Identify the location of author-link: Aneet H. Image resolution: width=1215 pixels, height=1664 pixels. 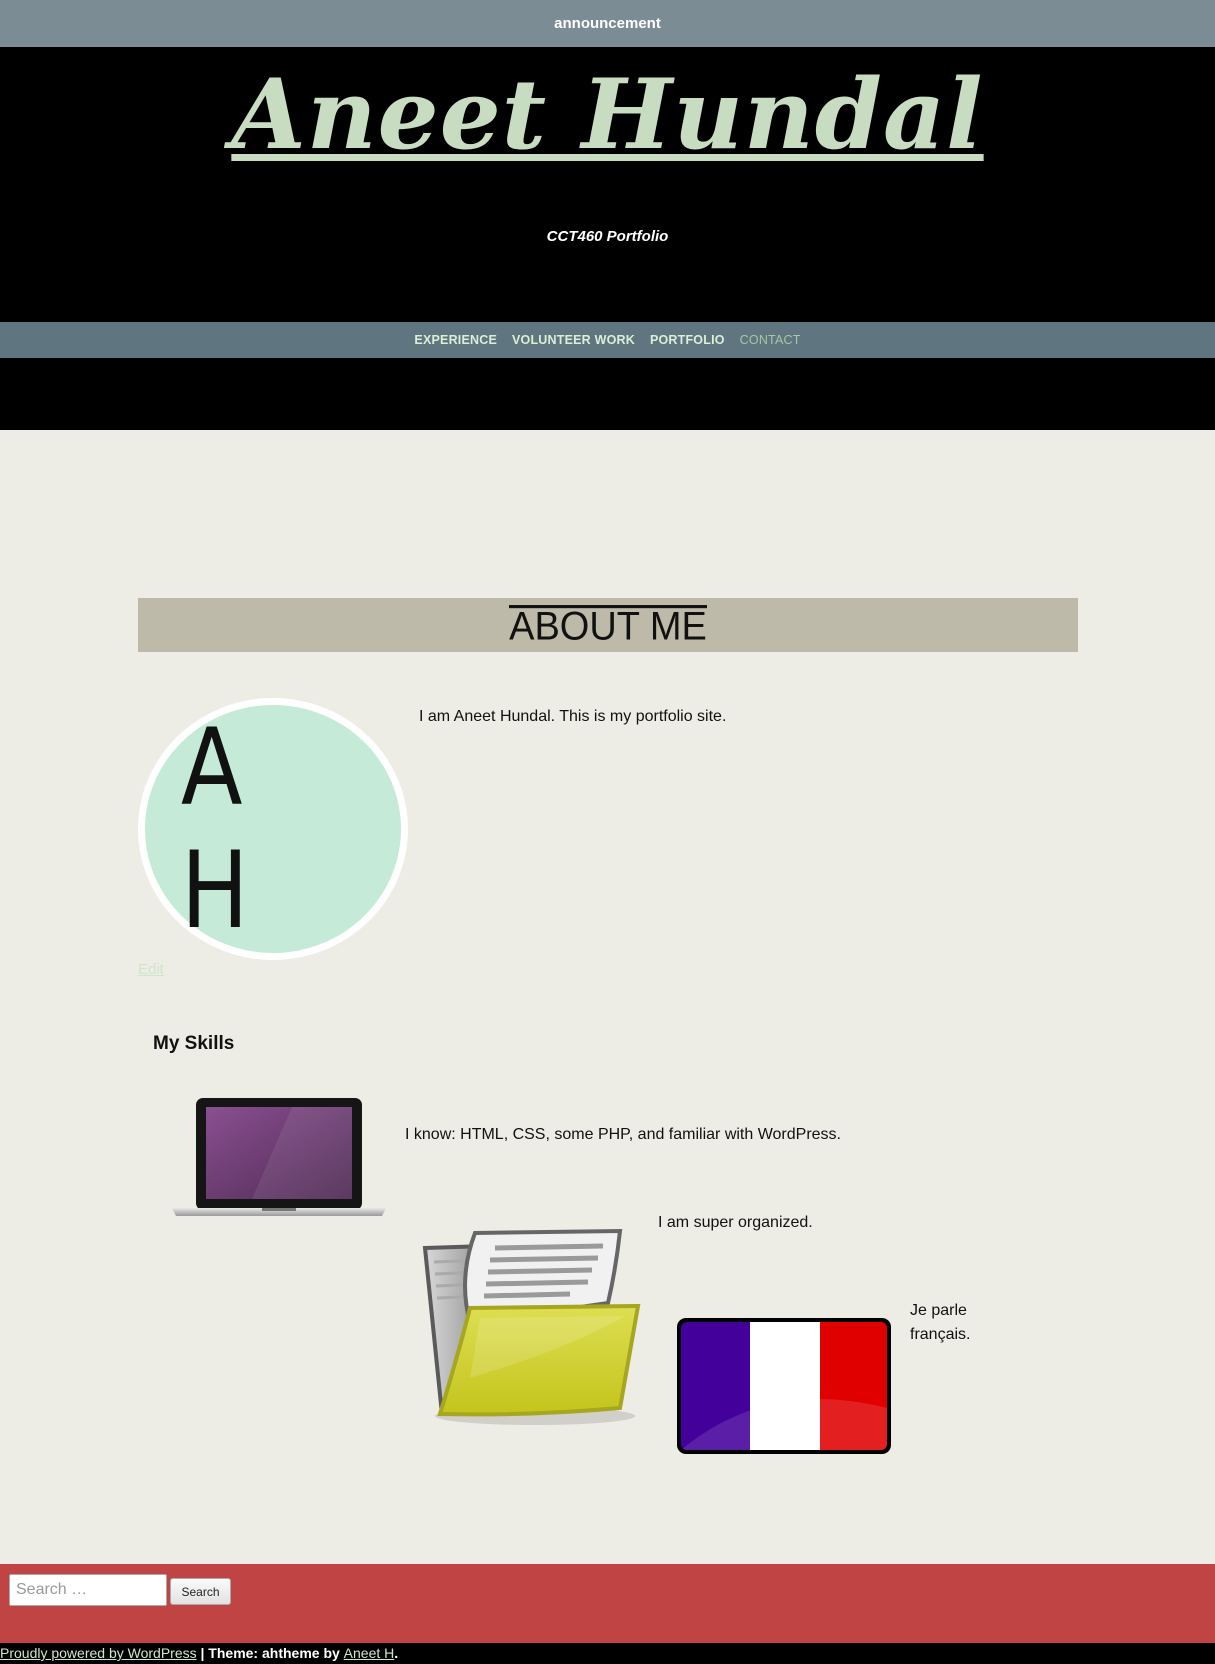
(369, 1653).